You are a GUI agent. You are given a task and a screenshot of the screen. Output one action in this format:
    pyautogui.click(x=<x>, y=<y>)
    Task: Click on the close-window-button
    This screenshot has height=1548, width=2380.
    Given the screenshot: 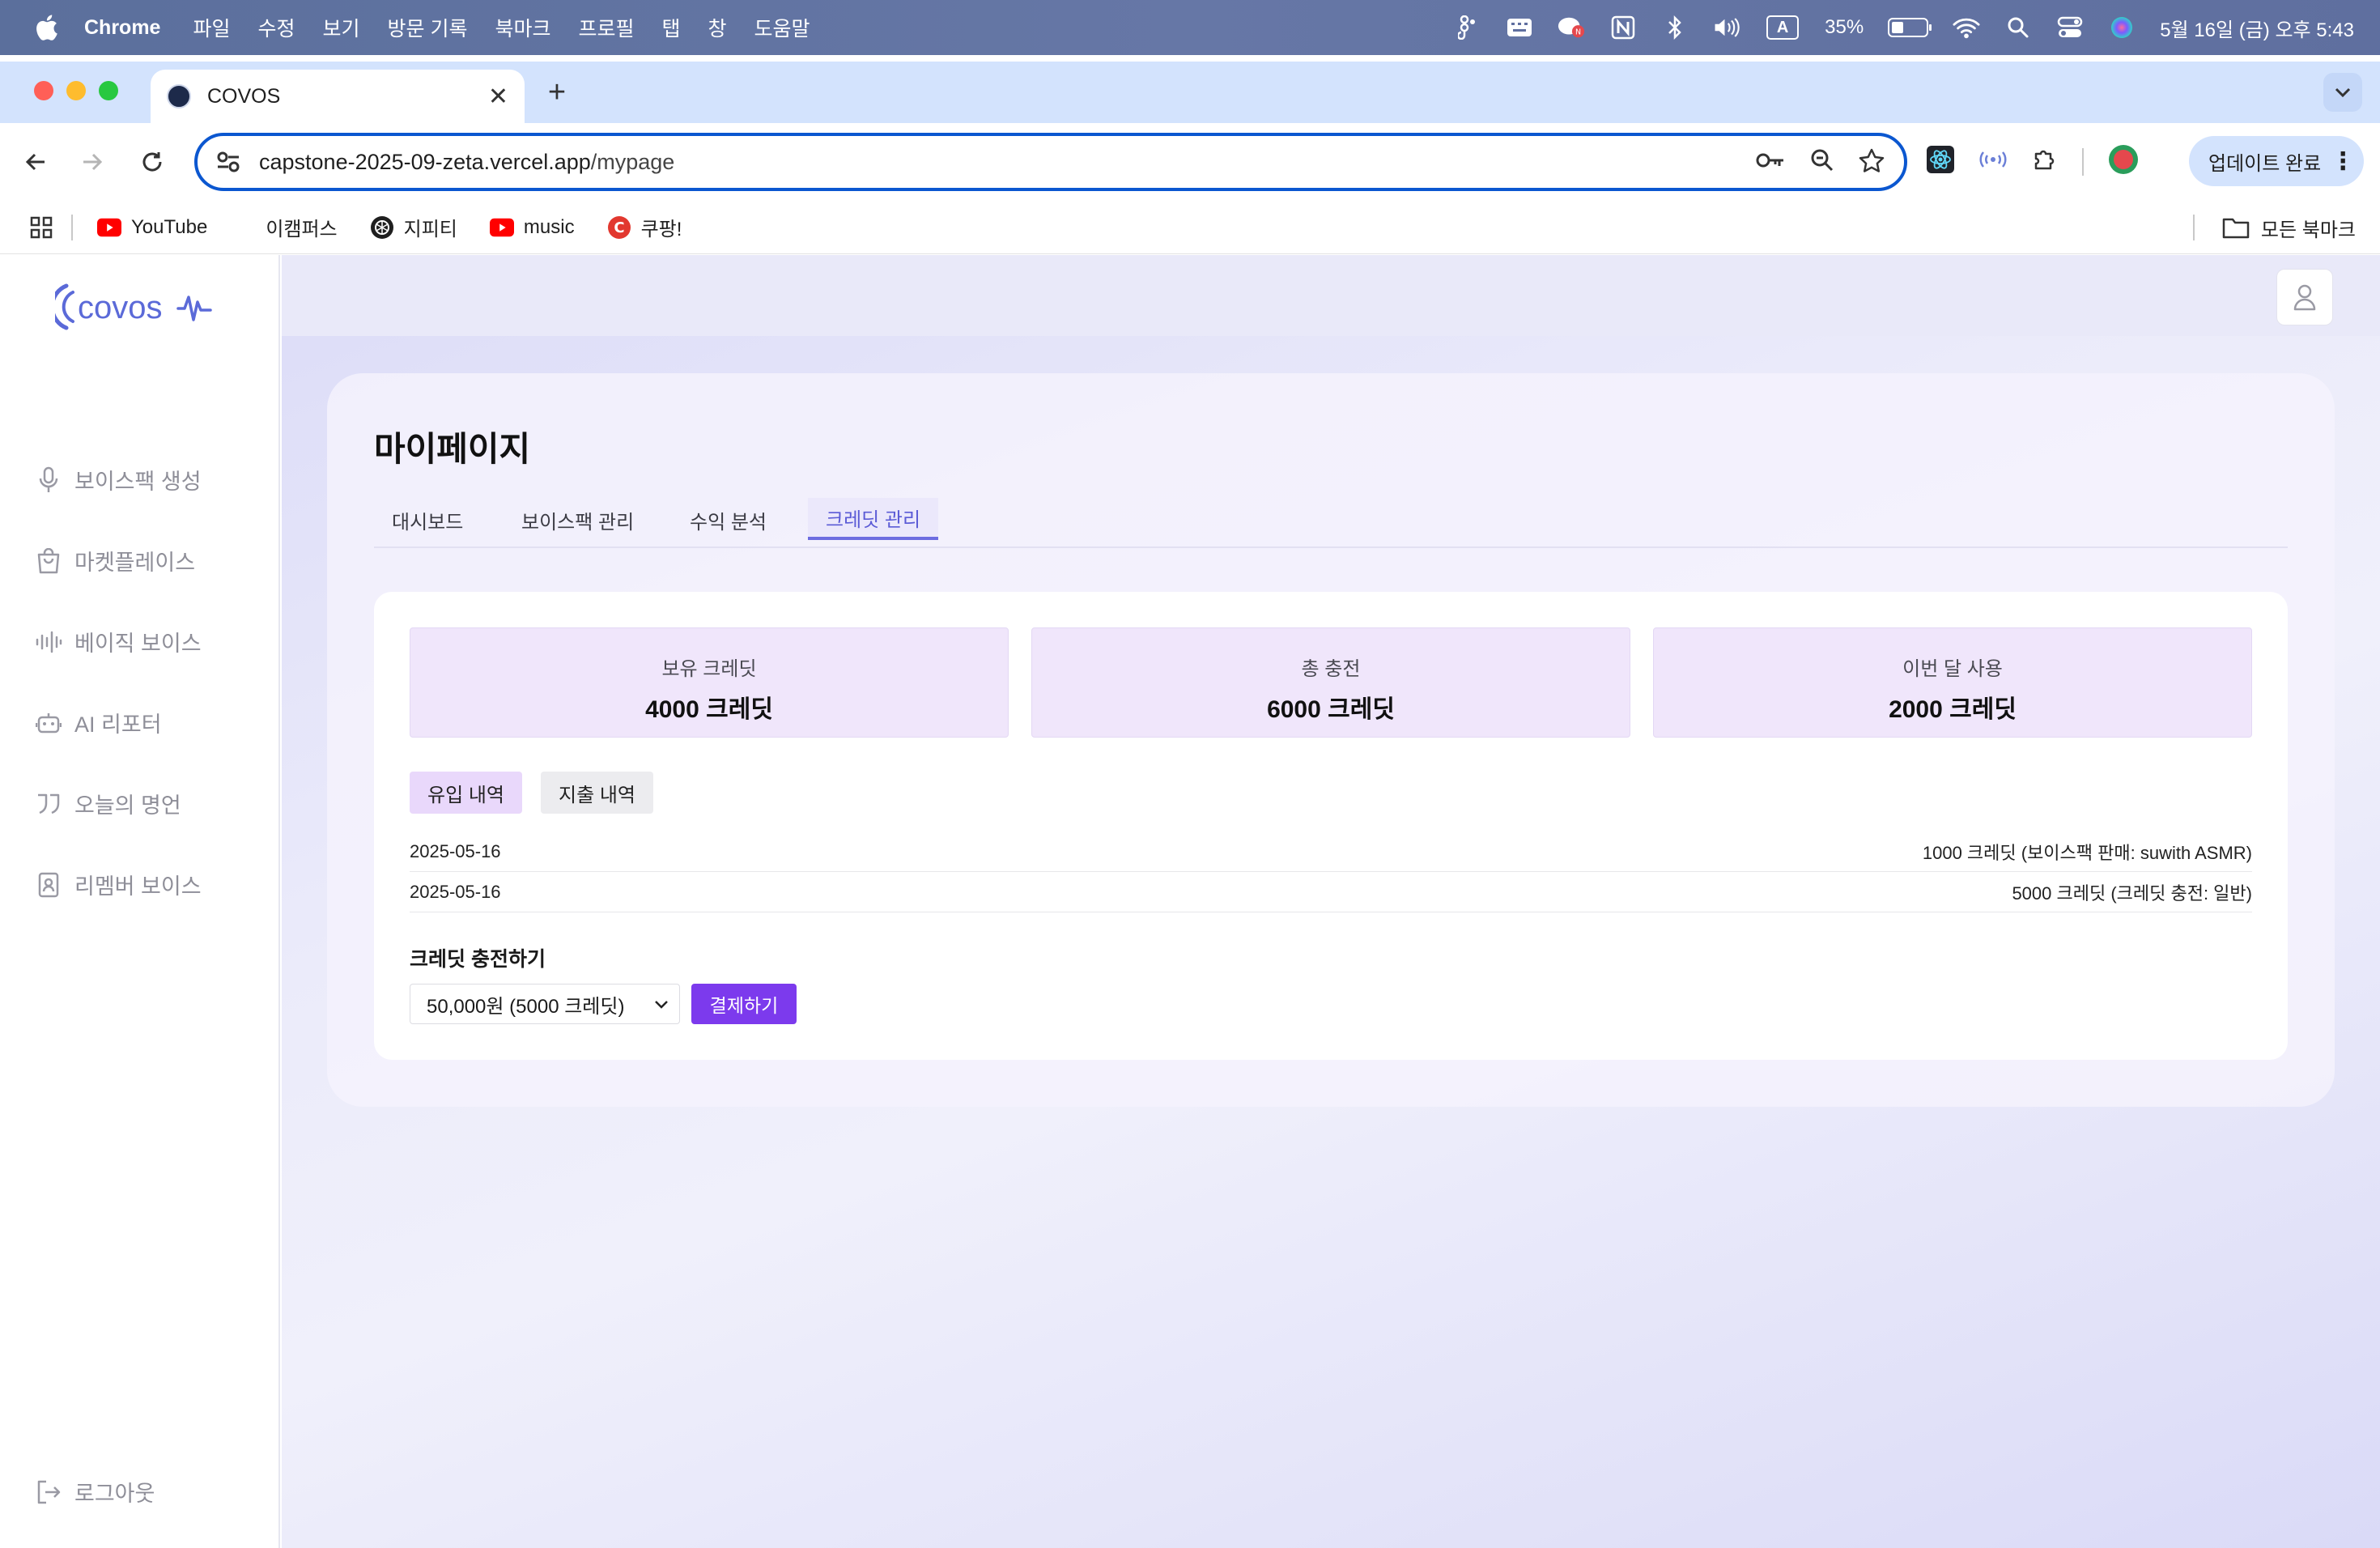 What is the action you would take?
    pyautogui.click(x=43, y=91)
    